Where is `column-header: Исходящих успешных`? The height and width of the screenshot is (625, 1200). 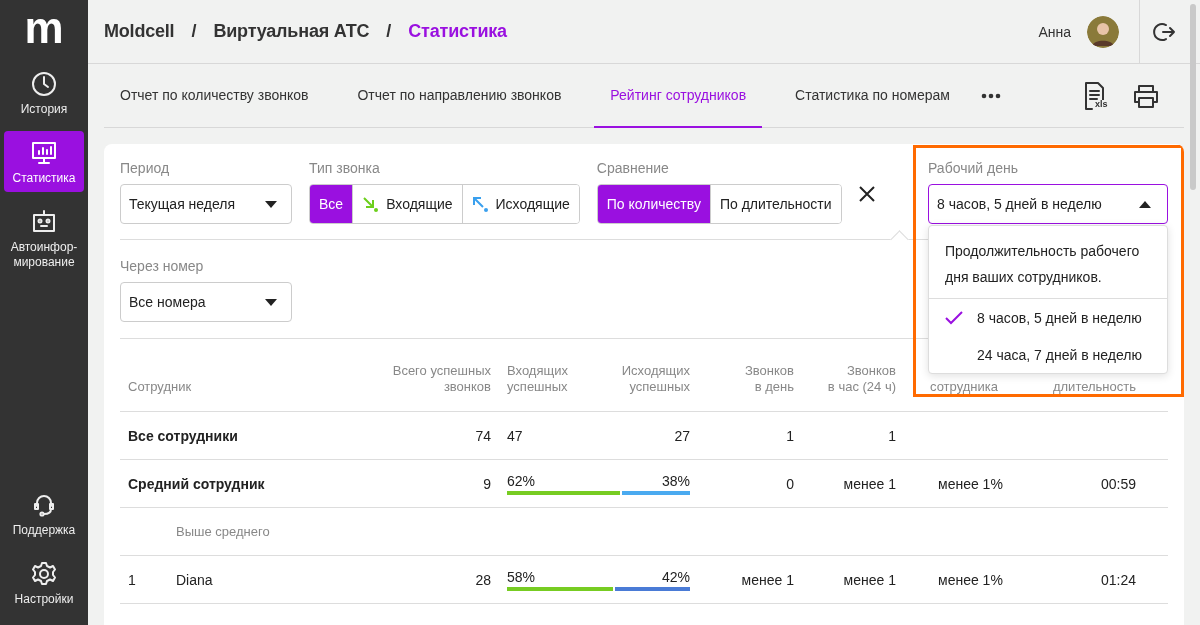
column-header: Исходящих успешных is located at coordinates (655, 379).